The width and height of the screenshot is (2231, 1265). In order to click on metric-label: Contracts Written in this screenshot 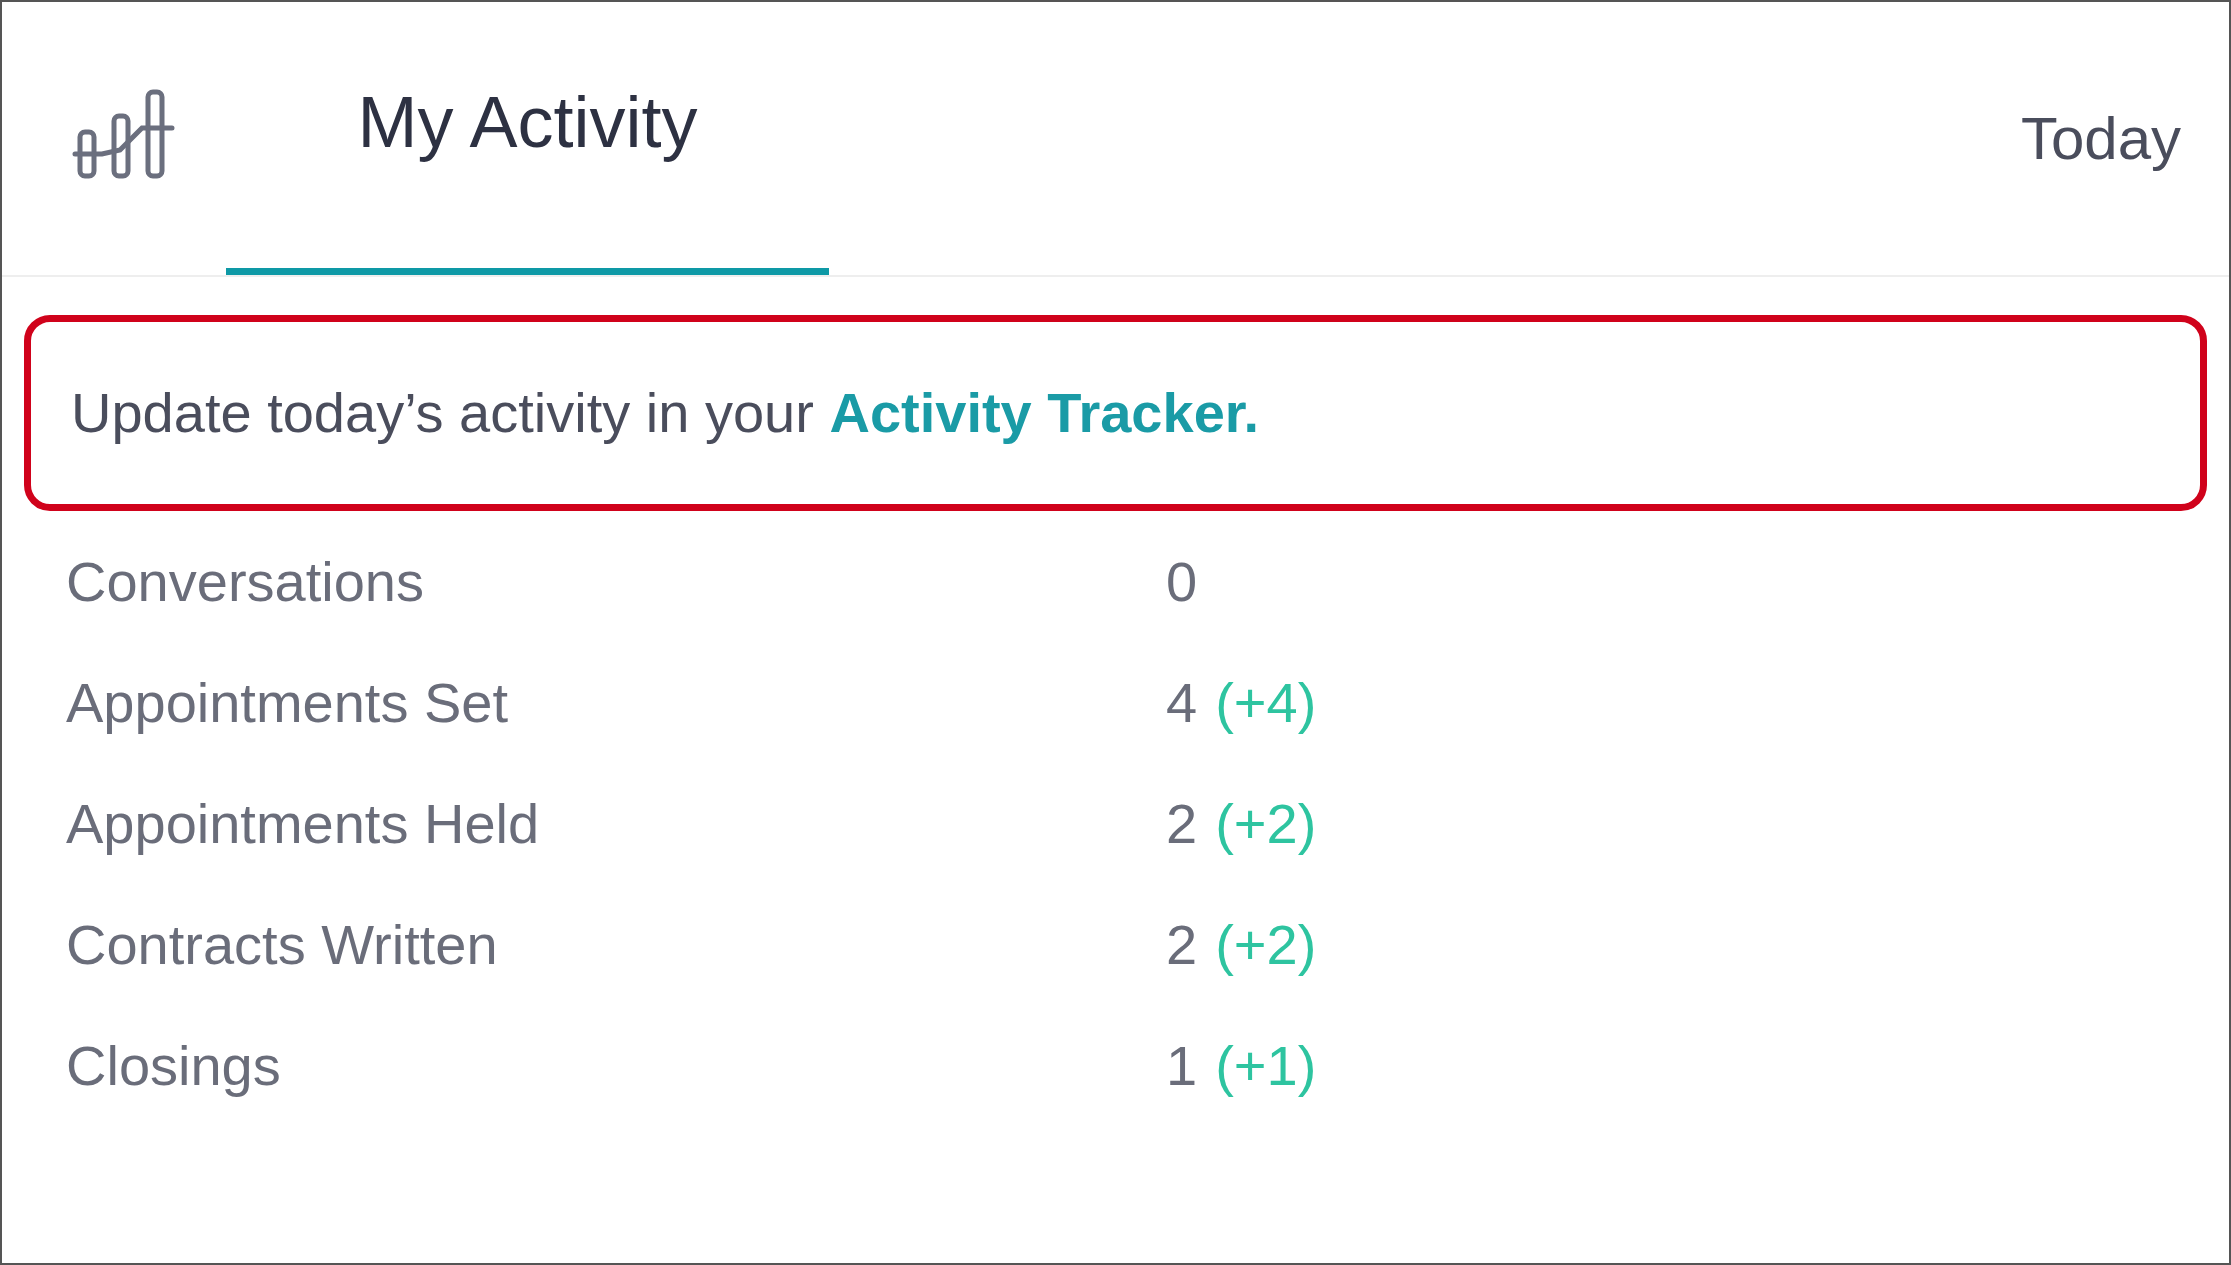, I will do `click(282, 944)`.